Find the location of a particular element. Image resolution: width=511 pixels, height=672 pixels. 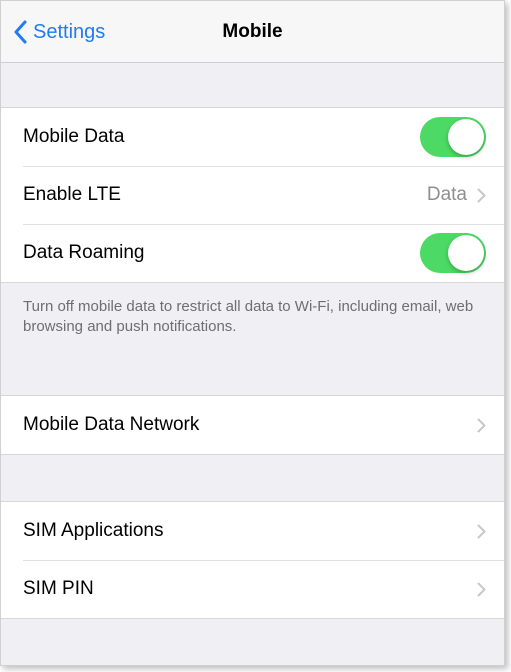

sim-pin-label: SIM PIN is located at coordinates (58, 588).